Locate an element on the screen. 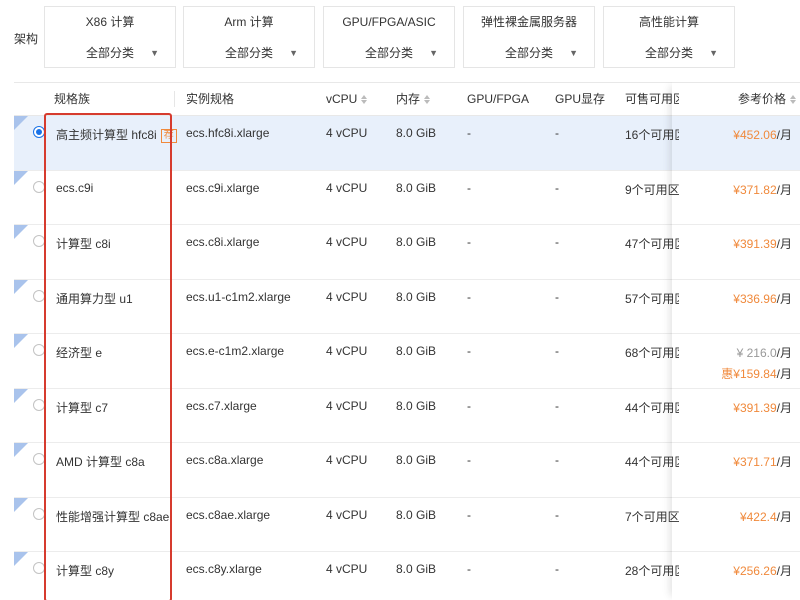 The image size is (800, 600). cell-price: ¥422.4/月 is located at coordinates (766, 516).